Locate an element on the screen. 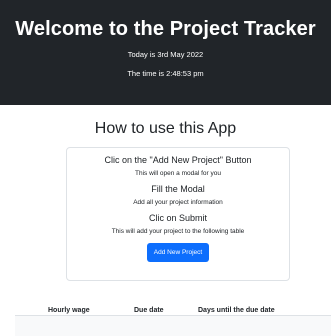 The image size is (331, 336). step-1-description: This will open a modal for you is located at coordinates (178, 173).